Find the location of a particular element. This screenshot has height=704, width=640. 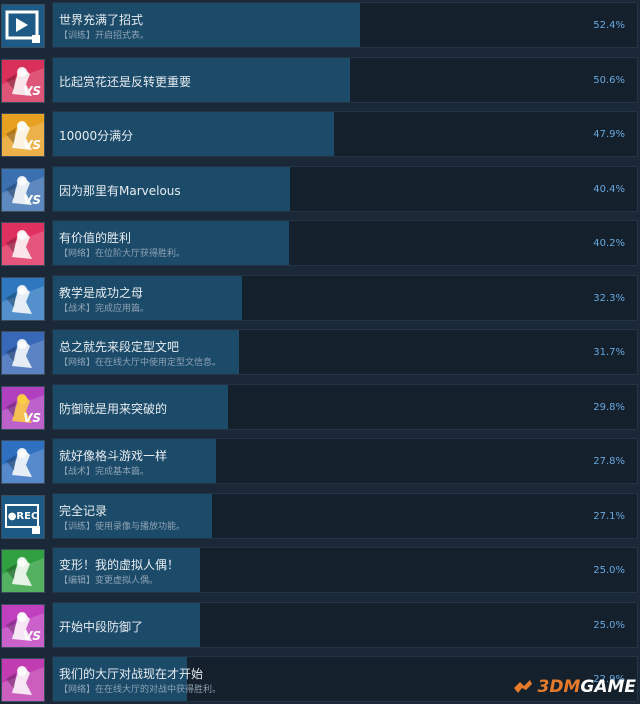

achievement-progress-track: 10000分满分 47.9% is located at coordinates (345, 134).